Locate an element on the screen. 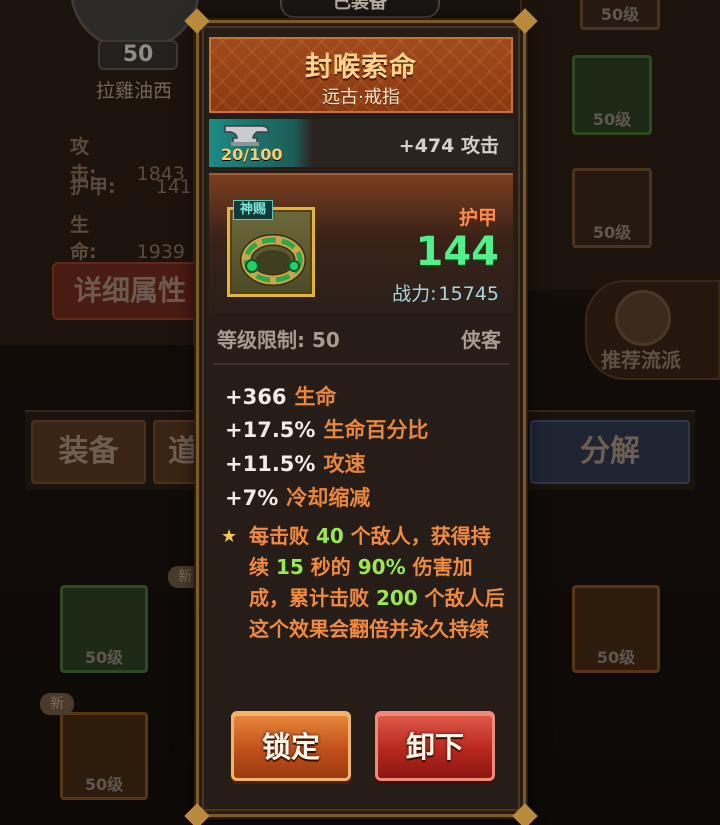  detail-attributes-button: 详细属性 is located at coordinates (127, 291).